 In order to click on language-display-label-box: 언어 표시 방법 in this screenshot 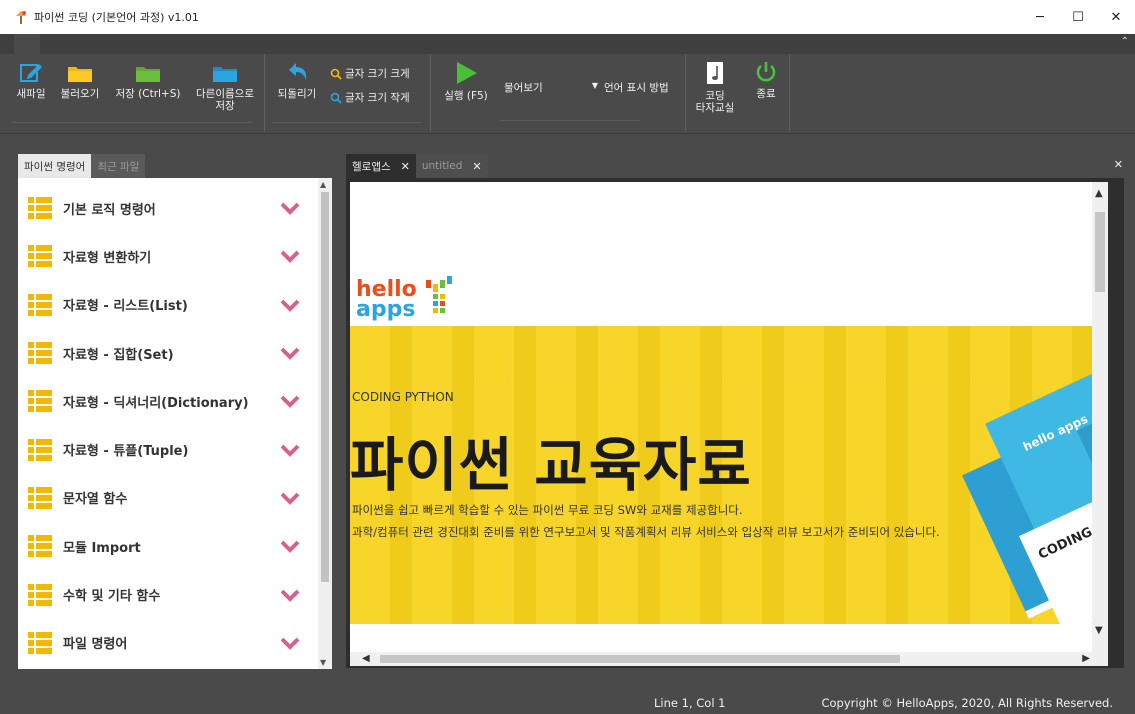, I will do `click(636, 87)`.